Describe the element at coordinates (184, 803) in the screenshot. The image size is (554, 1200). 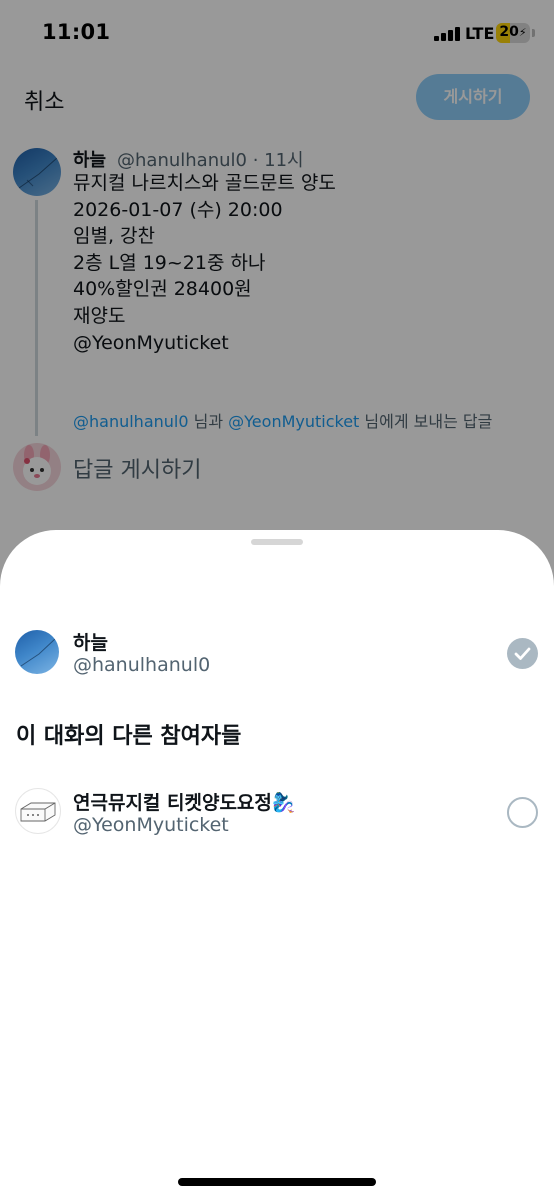
I see `participant-name: 연극뮤지컬 티켓양도요정🧞‍♀️` at that location.